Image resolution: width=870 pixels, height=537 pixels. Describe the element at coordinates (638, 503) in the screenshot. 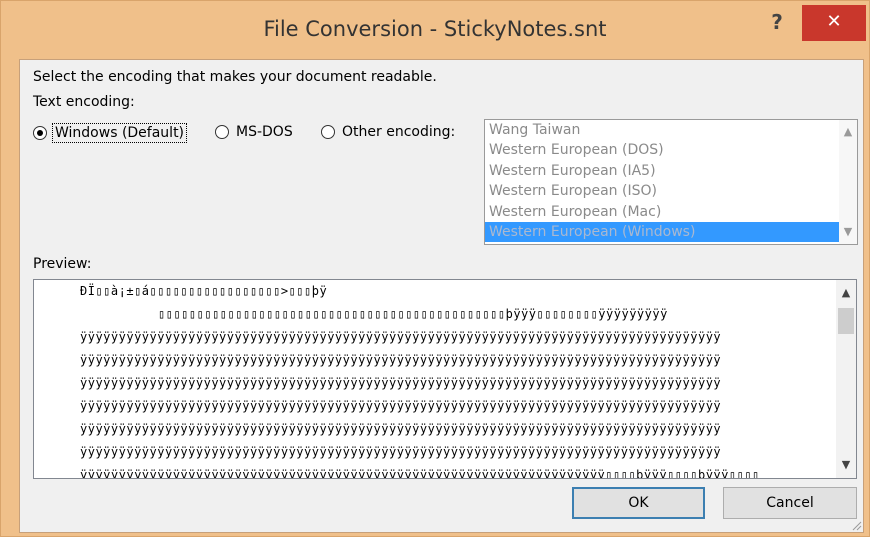

I see `ok-button: OK` at that location.